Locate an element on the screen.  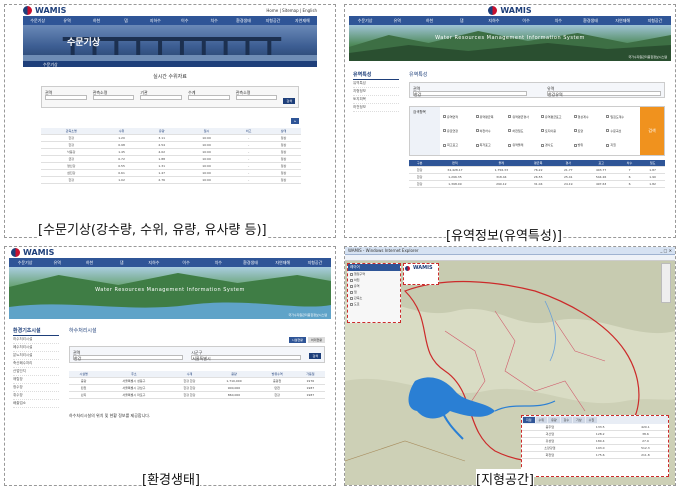
p2-nav-4: 댐 is located at coordinates (462, 21).